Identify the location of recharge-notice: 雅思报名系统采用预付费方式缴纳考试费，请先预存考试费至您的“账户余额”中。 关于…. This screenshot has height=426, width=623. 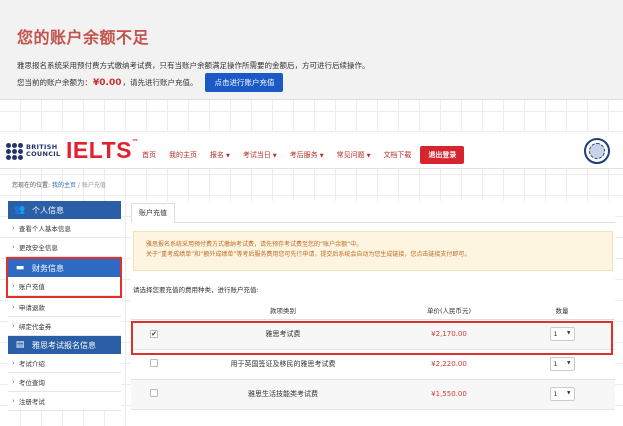
(373, 251).